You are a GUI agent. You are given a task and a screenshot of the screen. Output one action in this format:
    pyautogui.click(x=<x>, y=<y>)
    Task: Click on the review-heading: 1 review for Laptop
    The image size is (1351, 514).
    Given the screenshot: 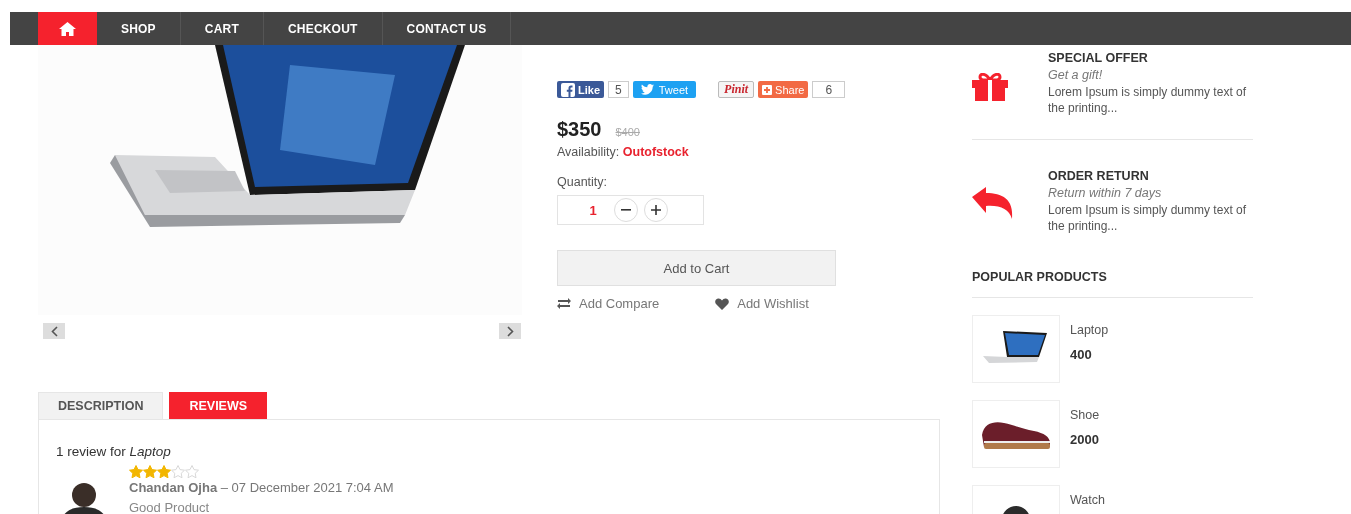 What is the action you would take?
    pyautogui.click(x=114, y=451)
    